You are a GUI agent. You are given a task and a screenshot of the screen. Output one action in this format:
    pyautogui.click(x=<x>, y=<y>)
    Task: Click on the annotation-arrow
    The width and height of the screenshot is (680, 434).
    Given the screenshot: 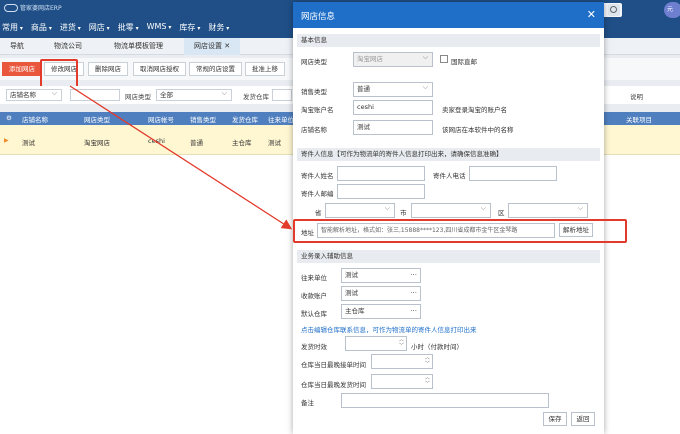 What is the action you would take?
    pyautogui.click(x=181, y=157)
    